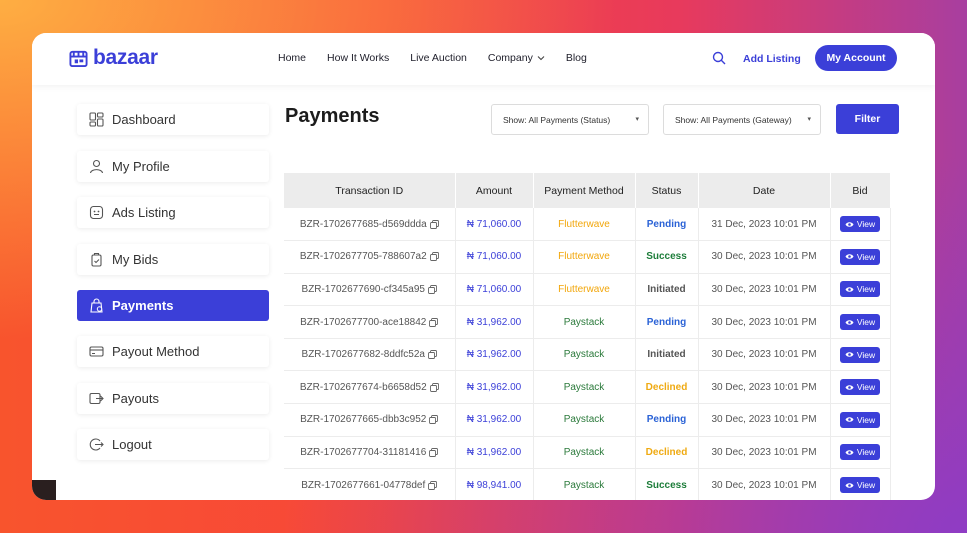 The width and height of the screenshot is (967, 533). What do you see at coordinates (363, 289) in the screenshot?
I see `transaction-id-text: BZR-1702677690-cf345a95` at bounding box center [363, 289].